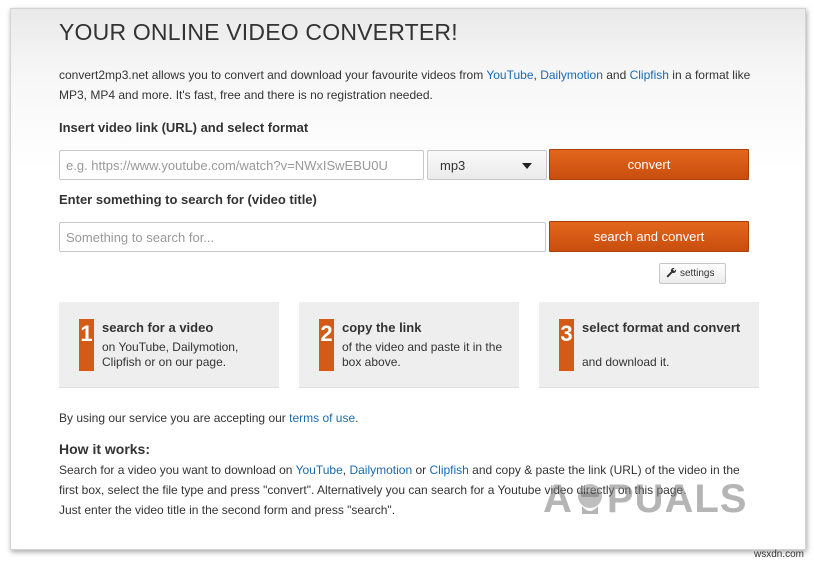  I want to click on step-title: select format and convert, so click(661, 327).